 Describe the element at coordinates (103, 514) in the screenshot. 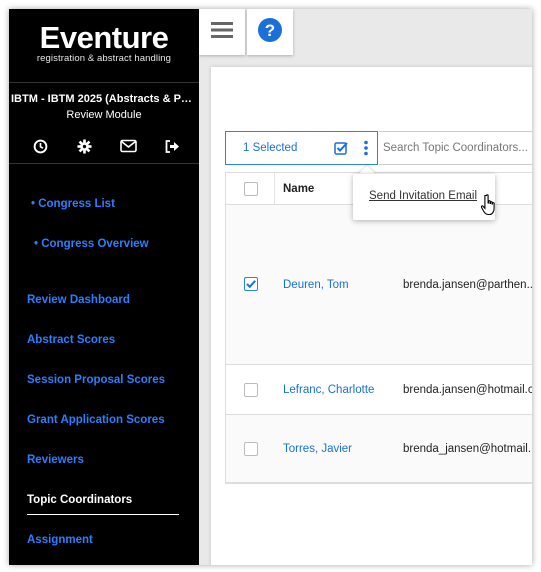

I see `active-indicator` at that location.